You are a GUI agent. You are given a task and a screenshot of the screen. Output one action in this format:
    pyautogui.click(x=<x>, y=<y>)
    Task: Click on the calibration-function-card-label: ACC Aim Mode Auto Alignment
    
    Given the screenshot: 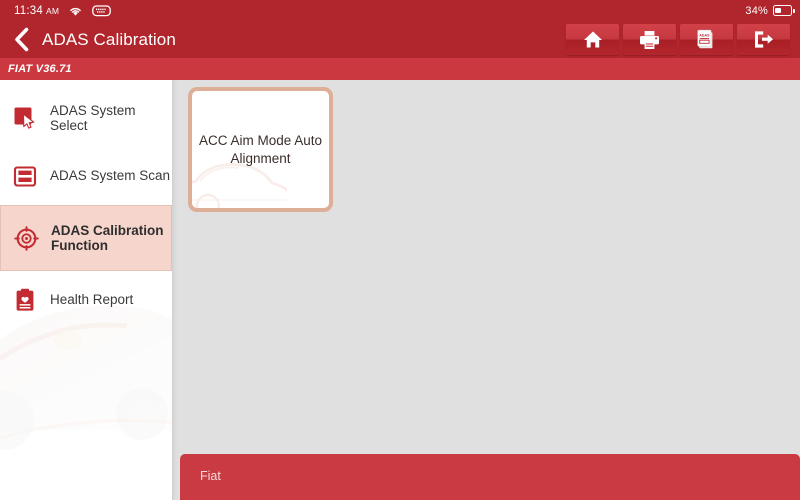 What is the action you would take?
    pyautogui.click(x=260, y=149)
    